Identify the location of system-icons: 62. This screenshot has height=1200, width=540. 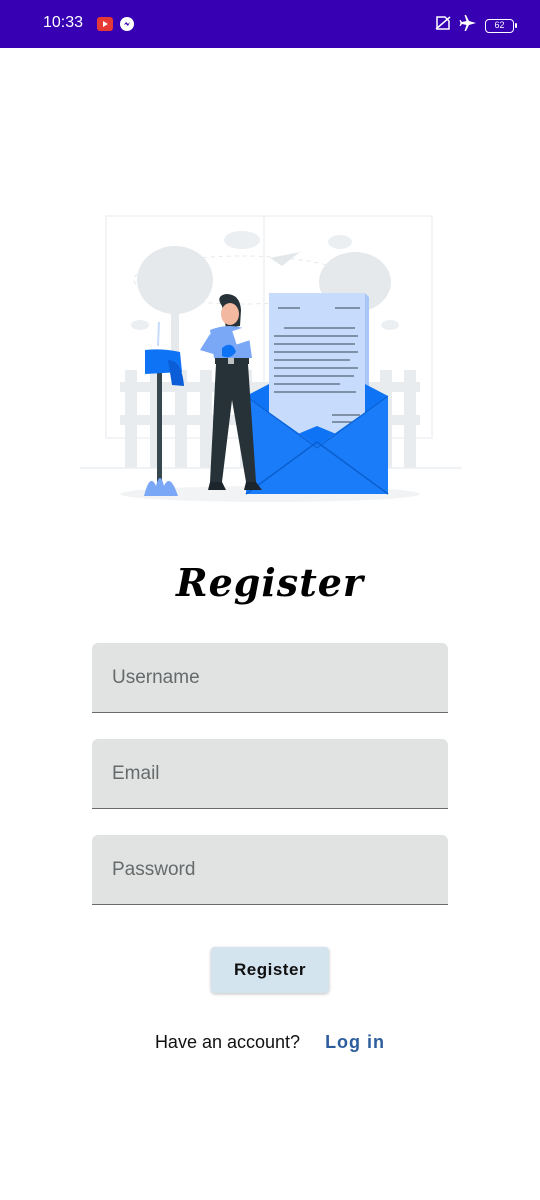
(476, 25).